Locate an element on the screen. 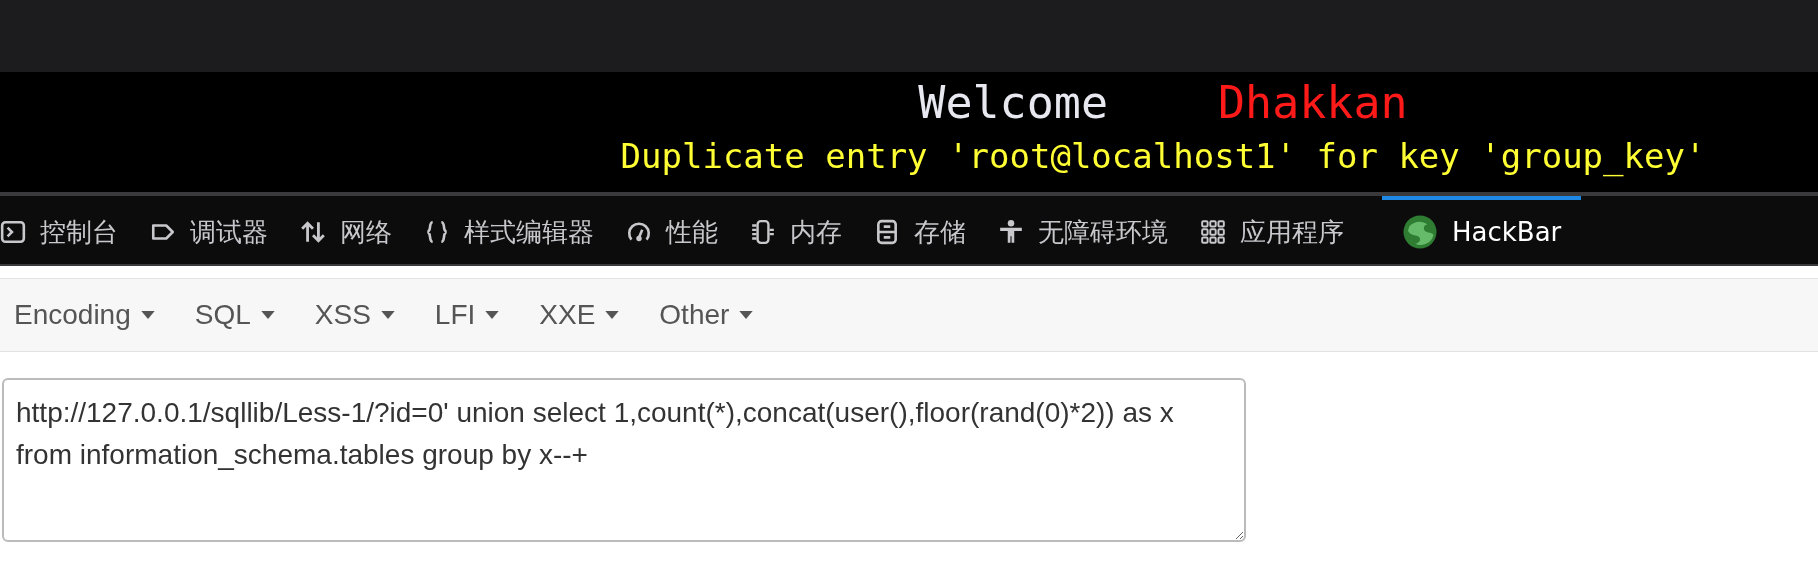  devtools-tab: 性能 is located at coordinates (688, 230).